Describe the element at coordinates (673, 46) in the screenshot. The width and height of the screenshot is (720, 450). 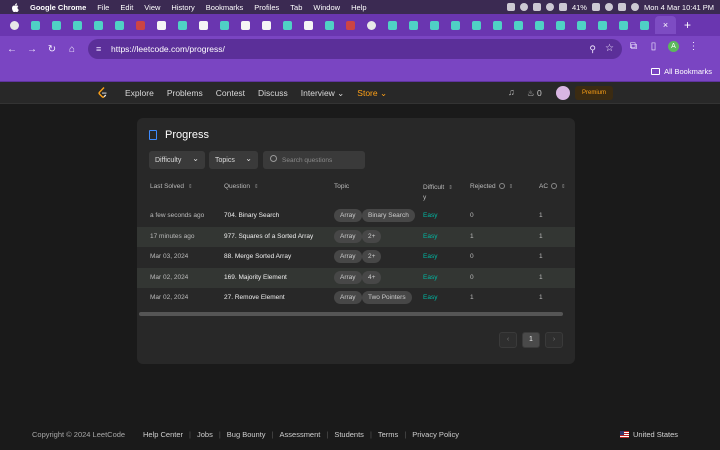
I see `profile-avatar: A` at that location.